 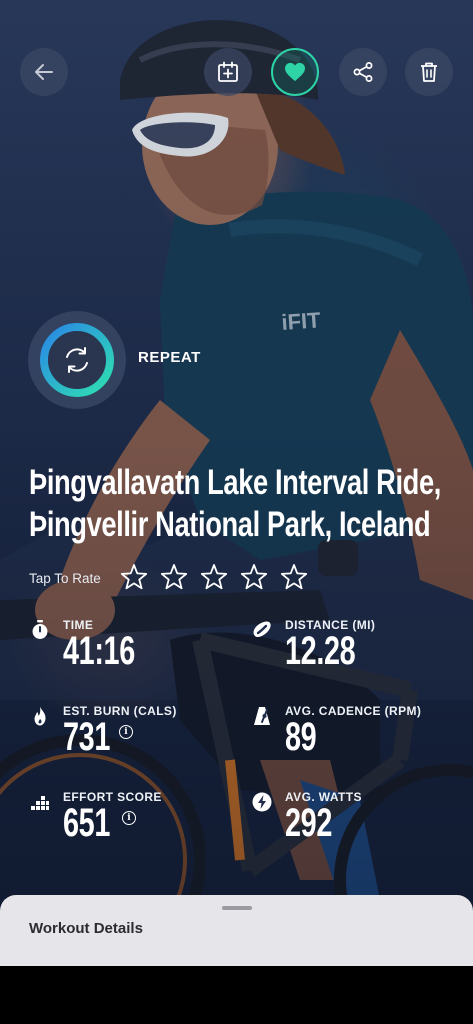 I want to click on repeat-button, so click(x=77, y=360).